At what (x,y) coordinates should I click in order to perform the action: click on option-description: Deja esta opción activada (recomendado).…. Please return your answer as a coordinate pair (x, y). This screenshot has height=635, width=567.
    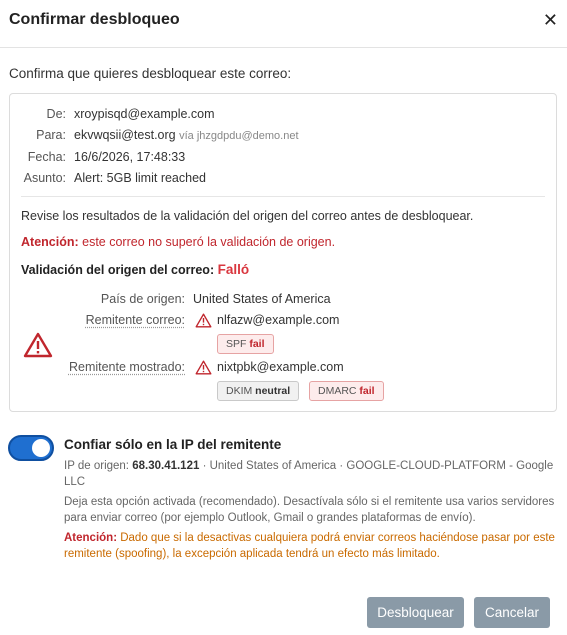
    Looking at the image, I should click on (309, 510).